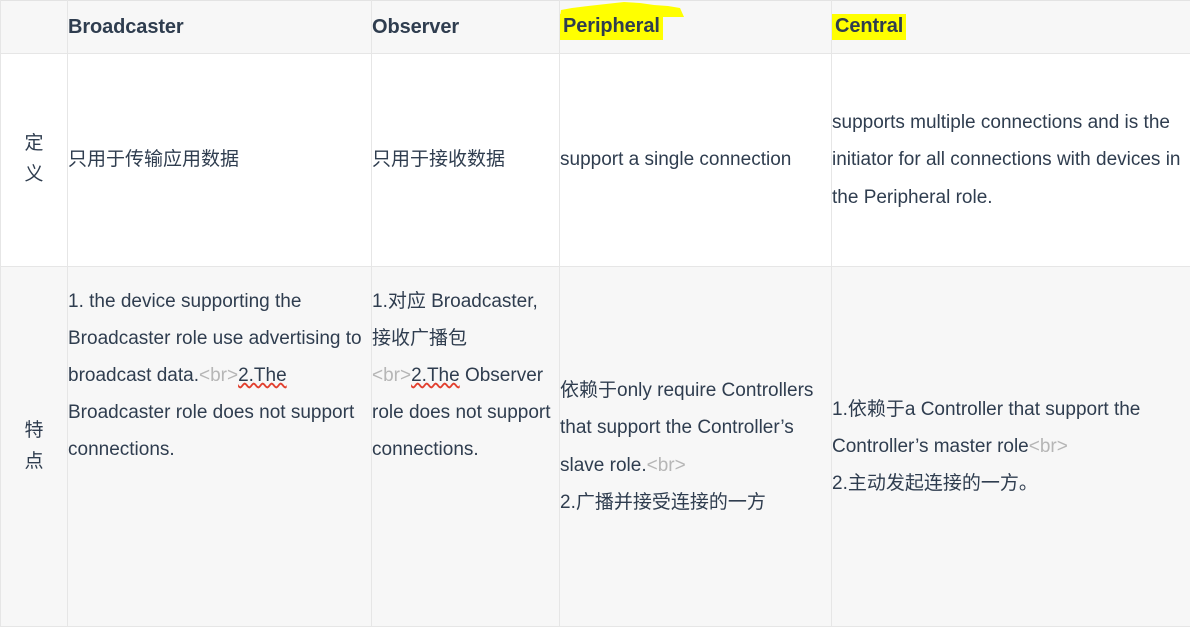 This screenshot has height=633, width=1190. I want to click on features-observer-part1: 1.对应 Broadcaster, 接收广播包, so click(455, 320).